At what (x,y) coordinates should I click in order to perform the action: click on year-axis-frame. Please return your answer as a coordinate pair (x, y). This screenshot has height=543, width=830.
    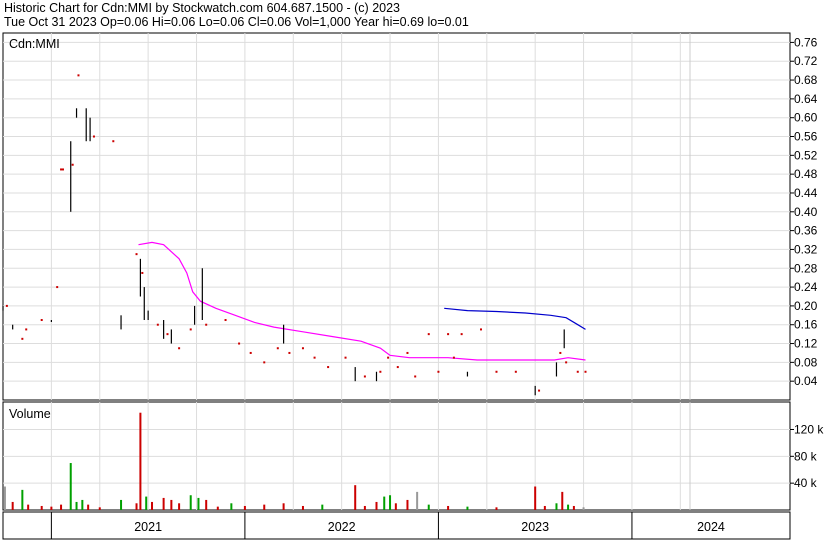
    Looking at the image, I should click on (396, 525).